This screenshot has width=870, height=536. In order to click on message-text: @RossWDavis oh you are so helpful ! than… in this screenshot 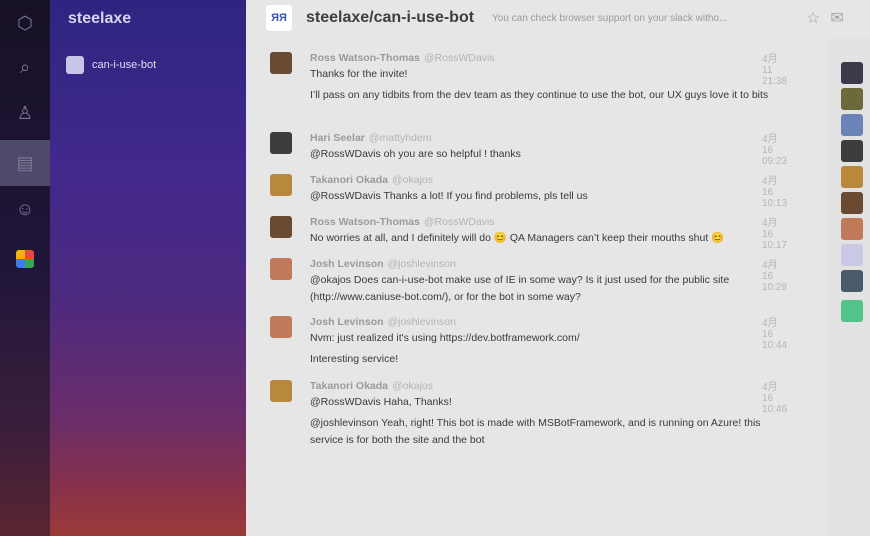, I will do `click(415, 154)`.